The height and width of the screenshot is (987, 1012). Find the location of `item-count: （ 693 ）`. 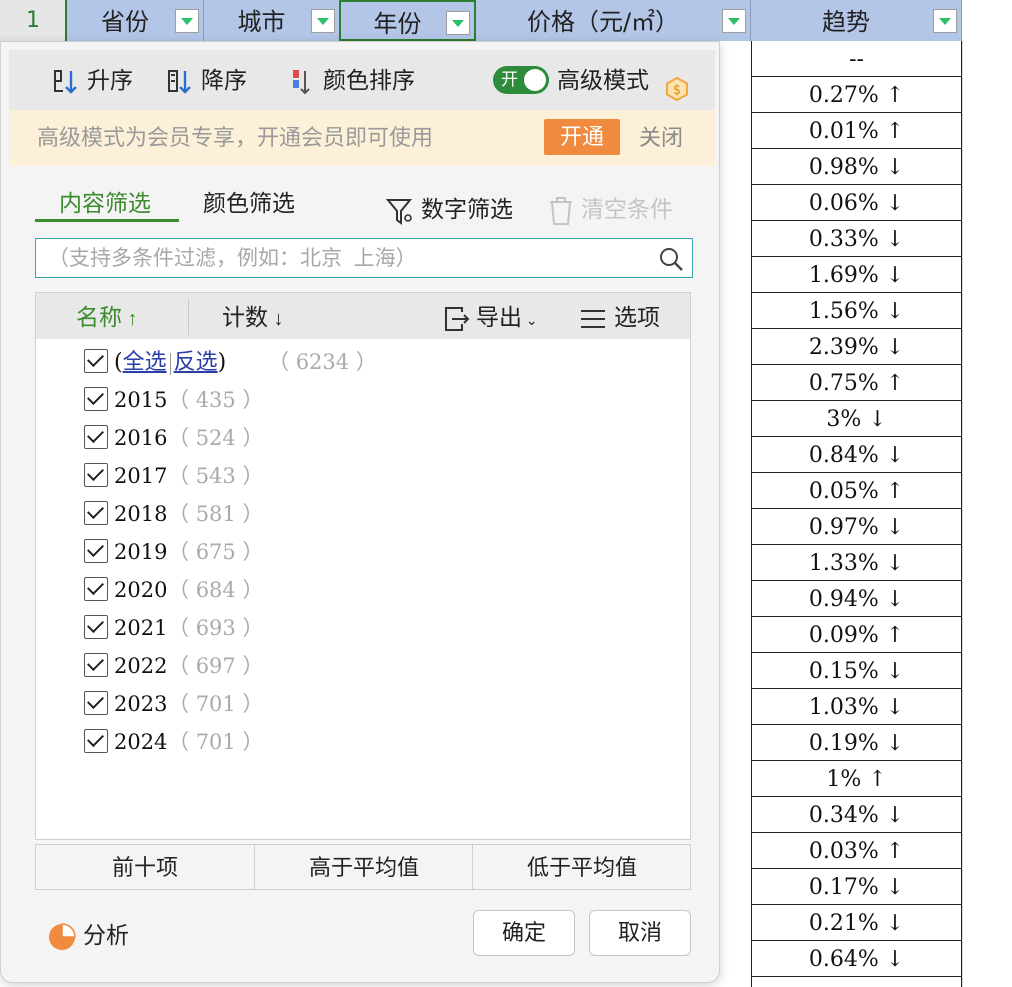

item-count: （ 693 ） is located at coordinates (216, 628).